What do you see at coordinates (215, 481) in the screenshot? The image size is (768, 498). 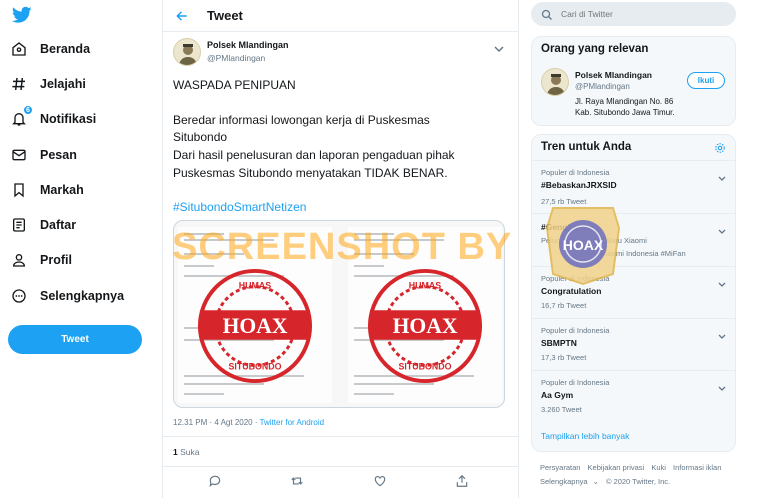 I see `reply-icon` at bounding box center [215, 481].